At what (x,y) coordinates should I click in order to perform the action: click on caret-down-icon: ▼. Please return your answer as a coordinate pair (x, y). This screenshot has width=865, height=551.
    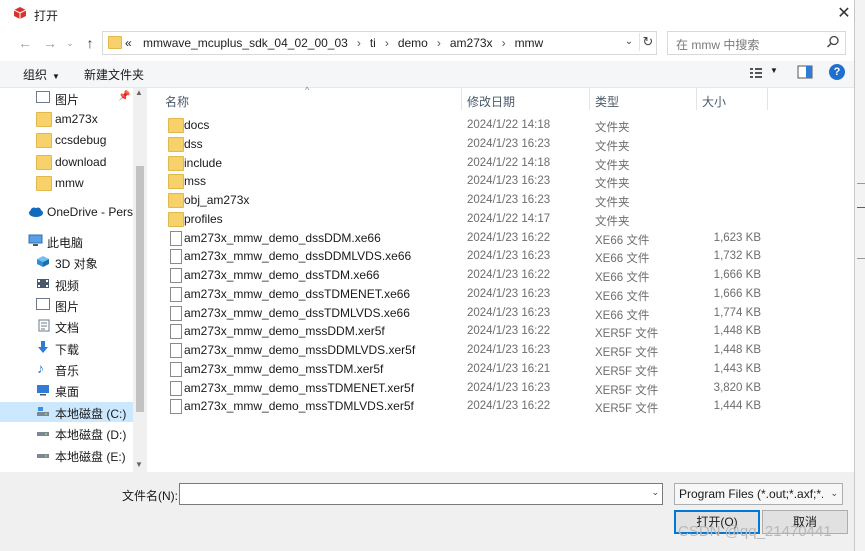
    Looking at the image, I should click on (56, 76).